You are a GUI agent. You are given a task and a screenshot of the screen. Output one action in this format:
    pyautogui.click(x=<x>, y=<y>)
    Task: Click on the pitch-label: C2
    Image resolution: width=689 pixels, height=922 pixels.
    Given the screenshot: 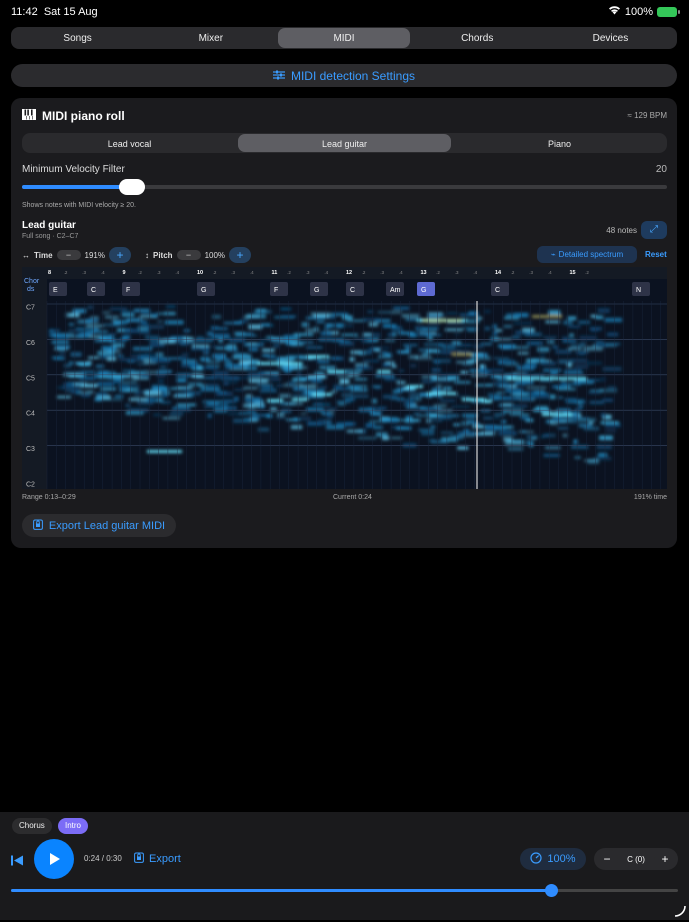 What is the action you would take?
    pyautogui.click(x=30, y=485)
    